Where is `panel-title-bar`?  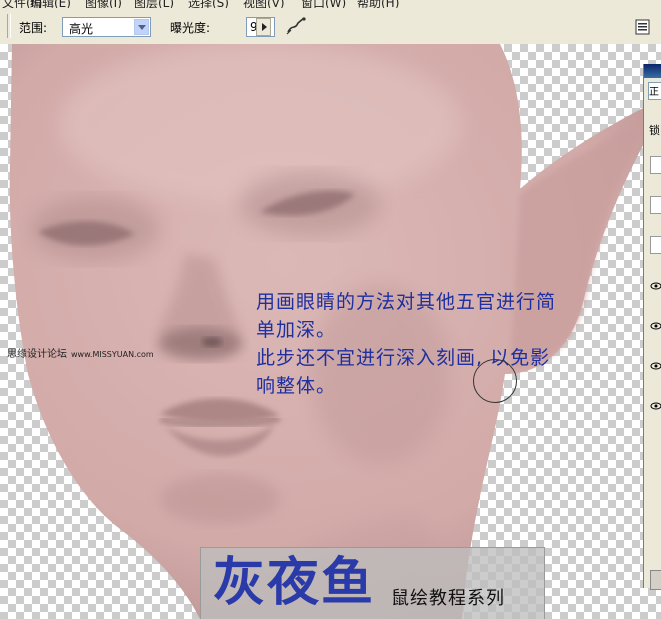
panel-title-bar is located at coordinates (652, 71).